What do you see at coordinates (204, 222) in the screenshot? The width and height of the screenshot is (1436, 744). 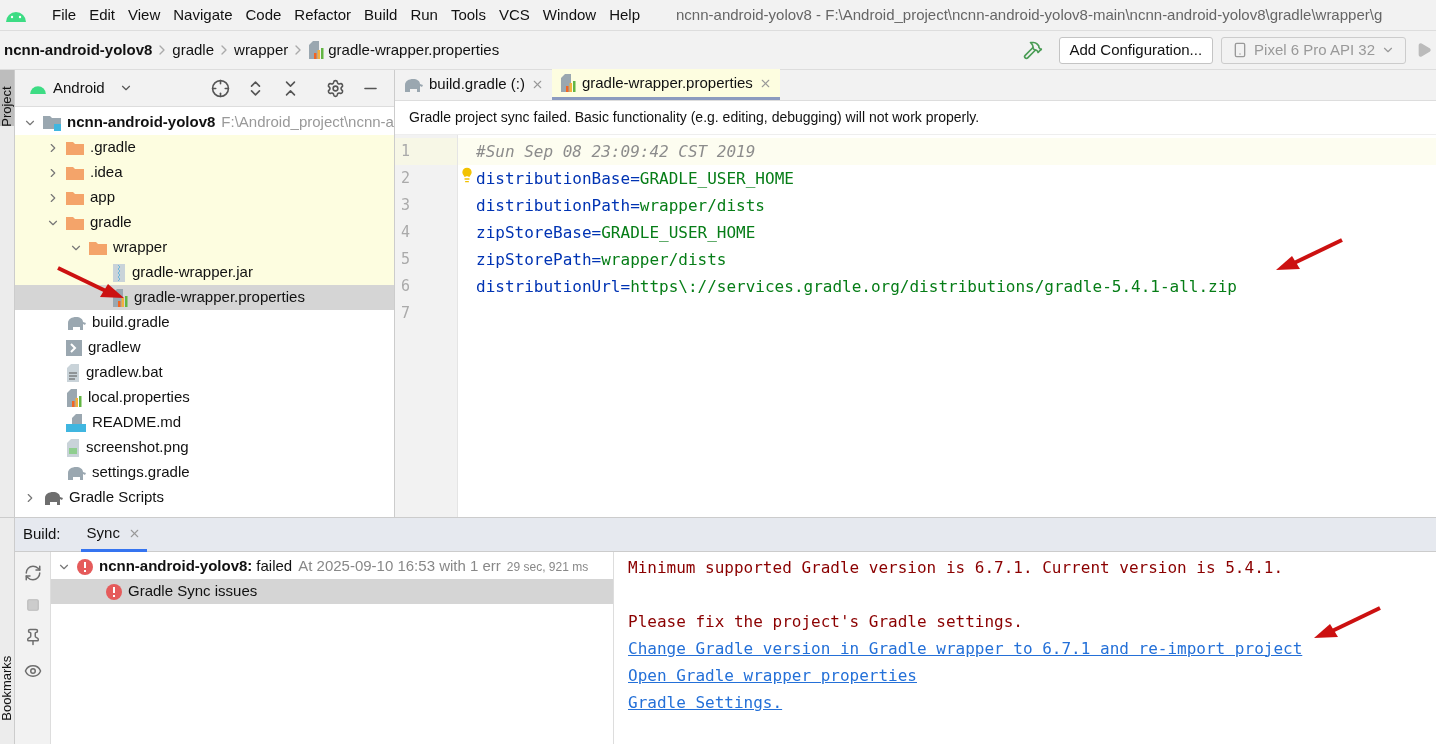 I see `tree-item: gradle` at bounding box center [204, 222].